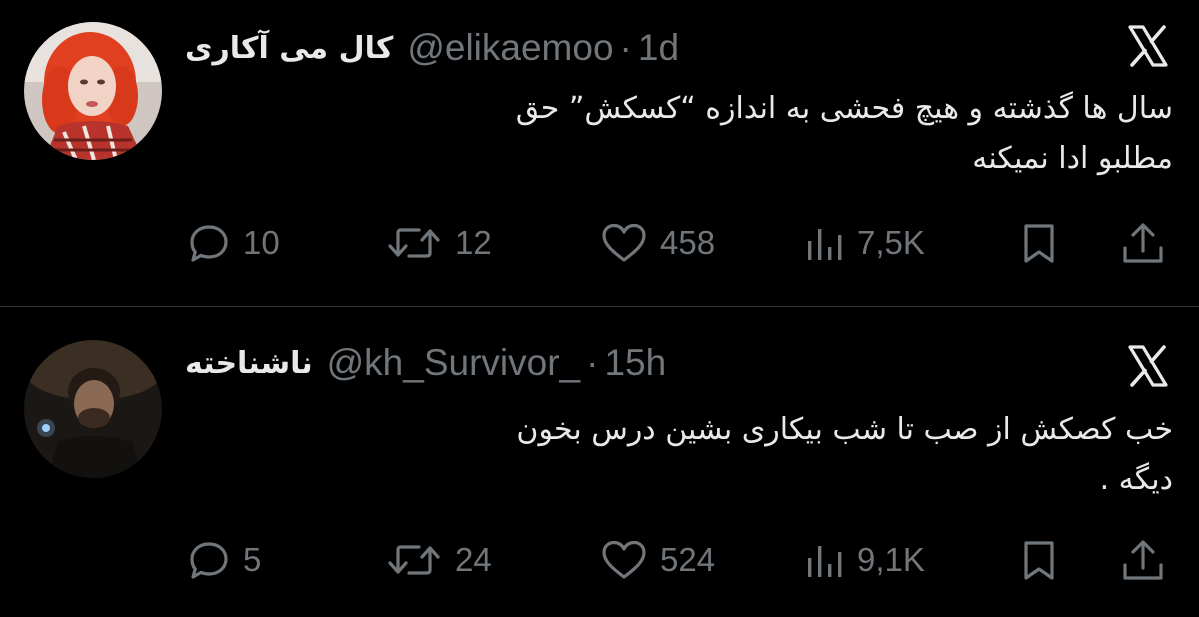 This screenshot has height=617, width=1199. Describe the element at coordinates (844, 429) in the screenshot. I see `tweet-text-line: خب کصکش از صب تا شب بیکاری بشین درس بخون` at that location.